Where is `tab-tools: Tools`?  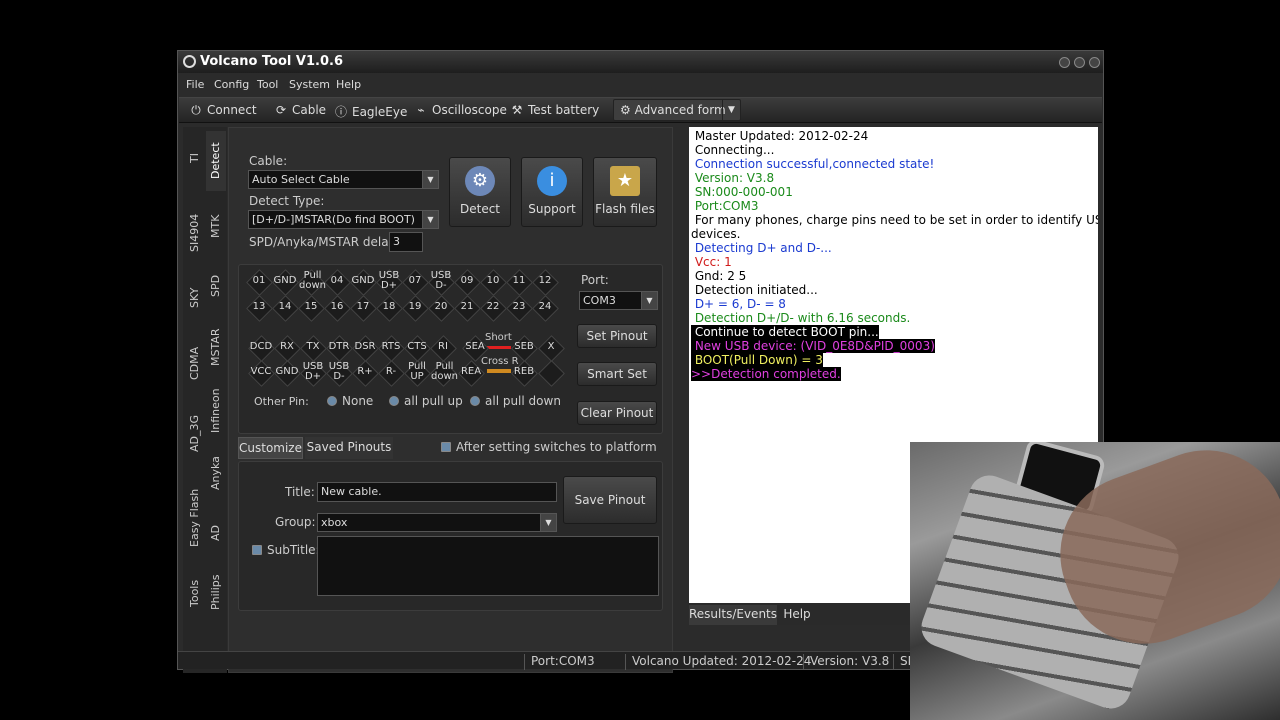 tab-tools: Tools is located at coordinates (195, 593).